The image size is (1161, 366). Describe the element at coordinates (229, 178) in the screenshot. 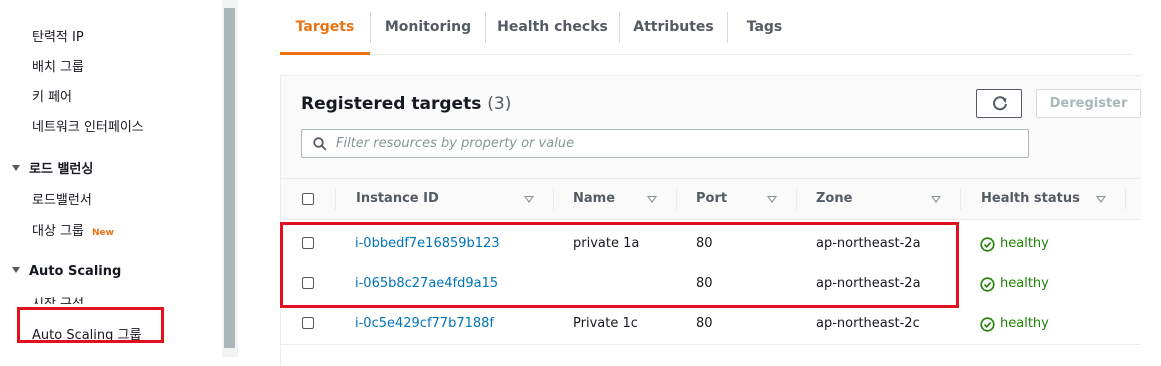

I see `scrollbar-thumb` at that location.